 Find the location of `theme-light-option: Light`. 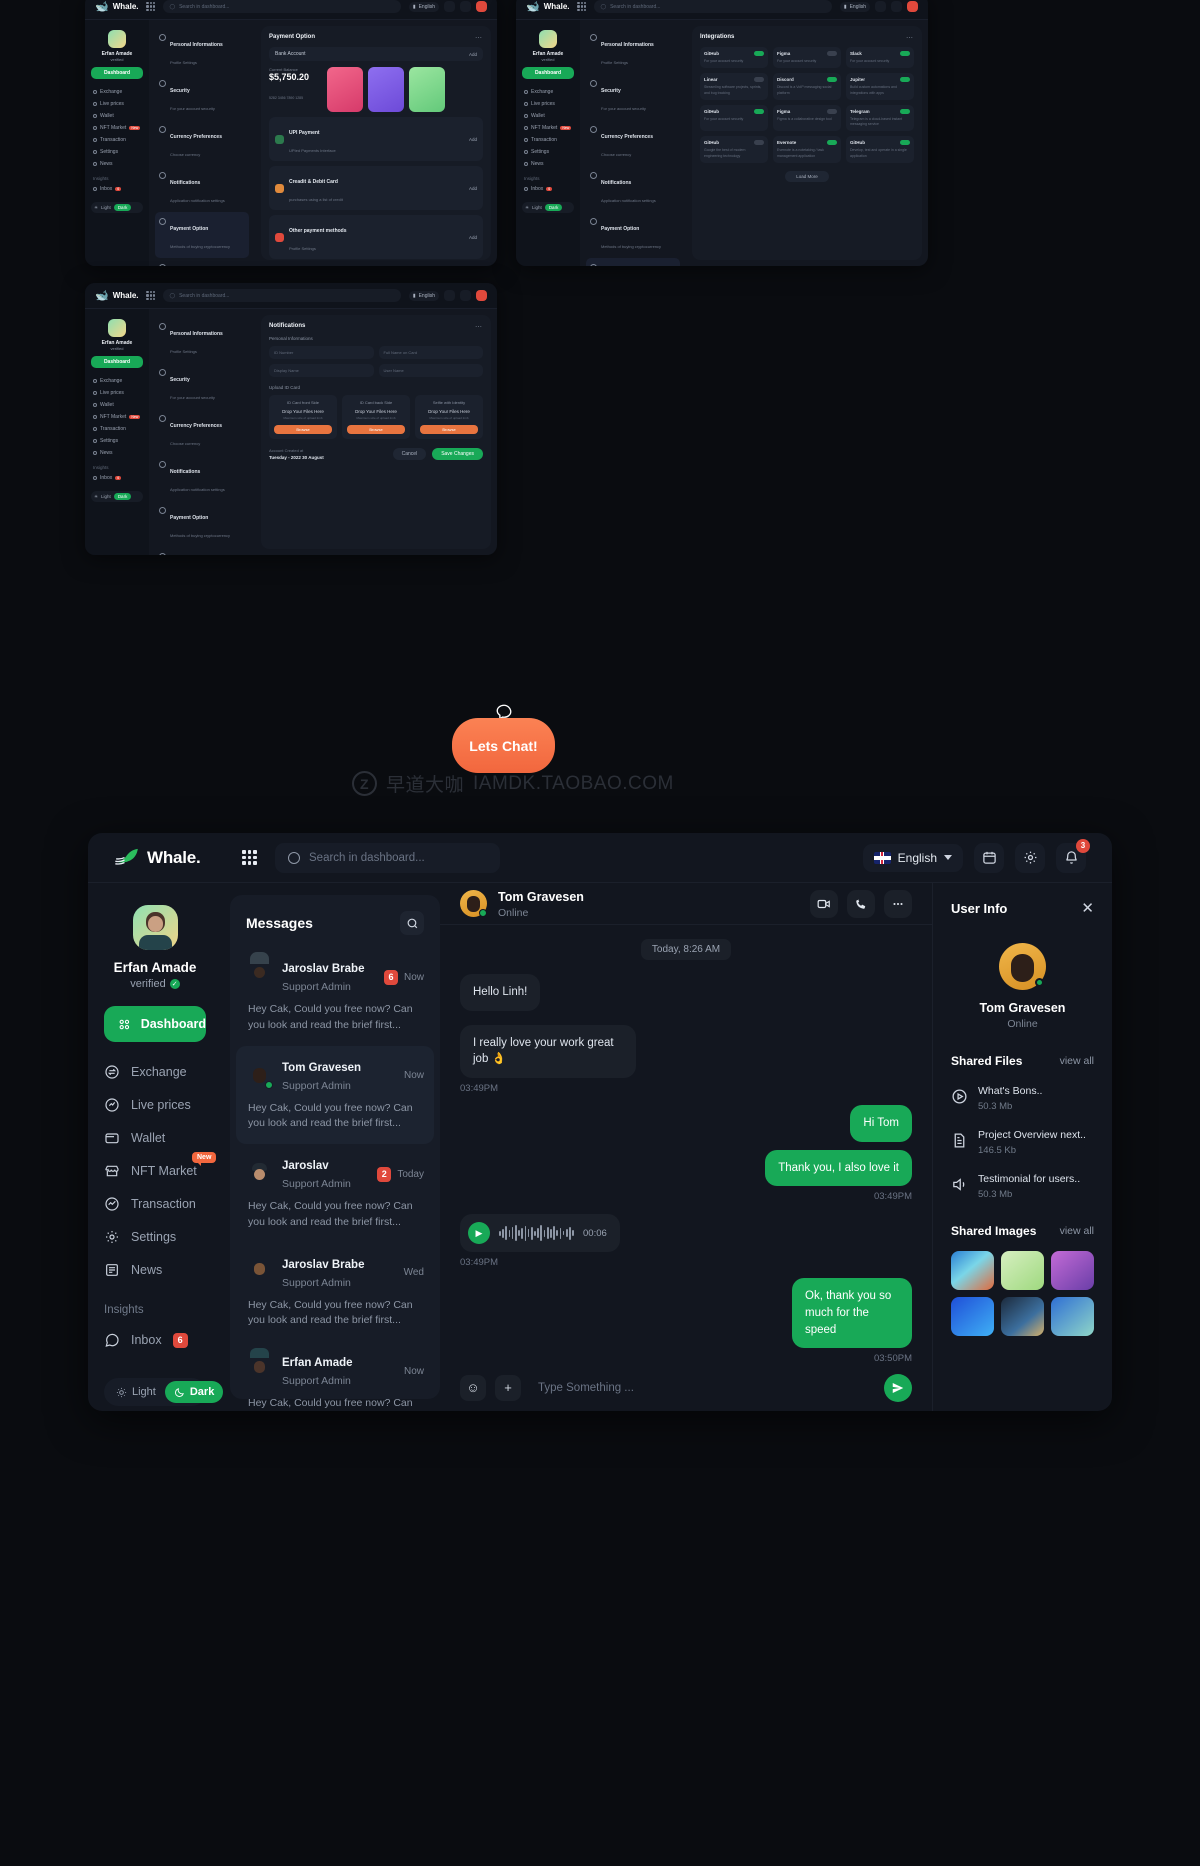

theme-light-option: Light is located at coordinates (136, 1392).